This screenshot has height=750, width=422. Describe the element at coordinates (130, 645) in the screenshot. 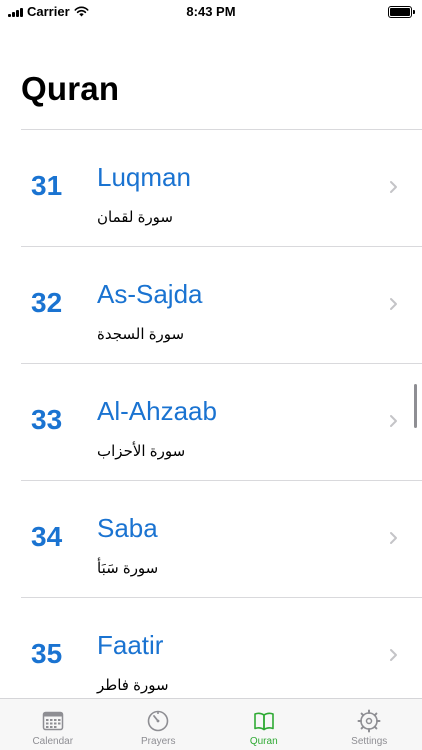

I see `surah-name: Faatir` at that location.